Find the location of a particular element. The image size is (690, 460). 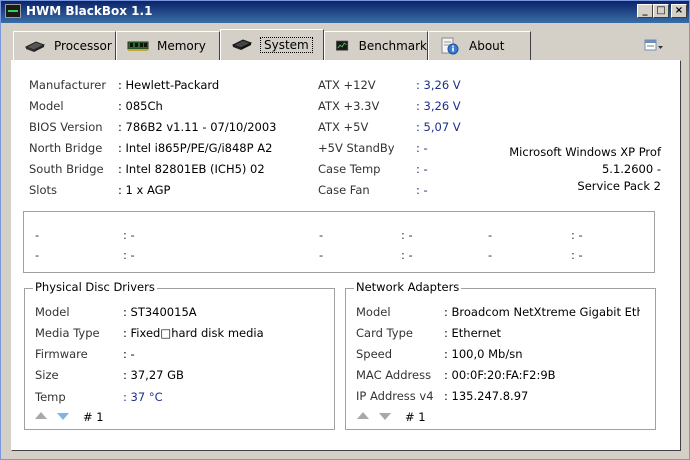

net-index: # 1 is located at coordinates (415, 417).